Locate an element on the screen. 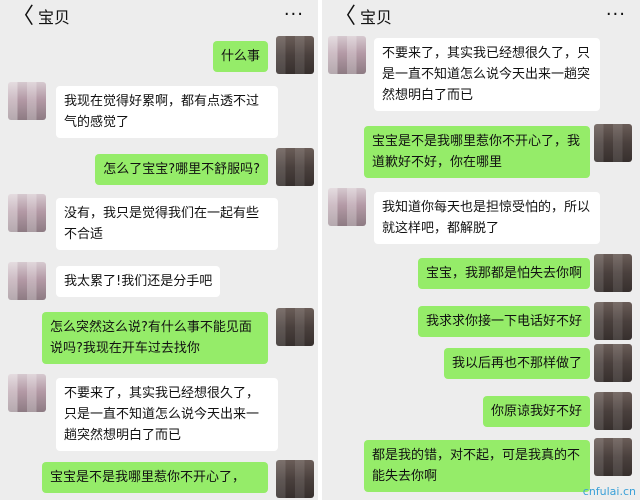 This screenshot has height=500, width=640. message-bubble-outgoing: 怎么突然这么说?有什么事不能见面说吗?我现在开车过去找你 is located at coordinates (155, 338).